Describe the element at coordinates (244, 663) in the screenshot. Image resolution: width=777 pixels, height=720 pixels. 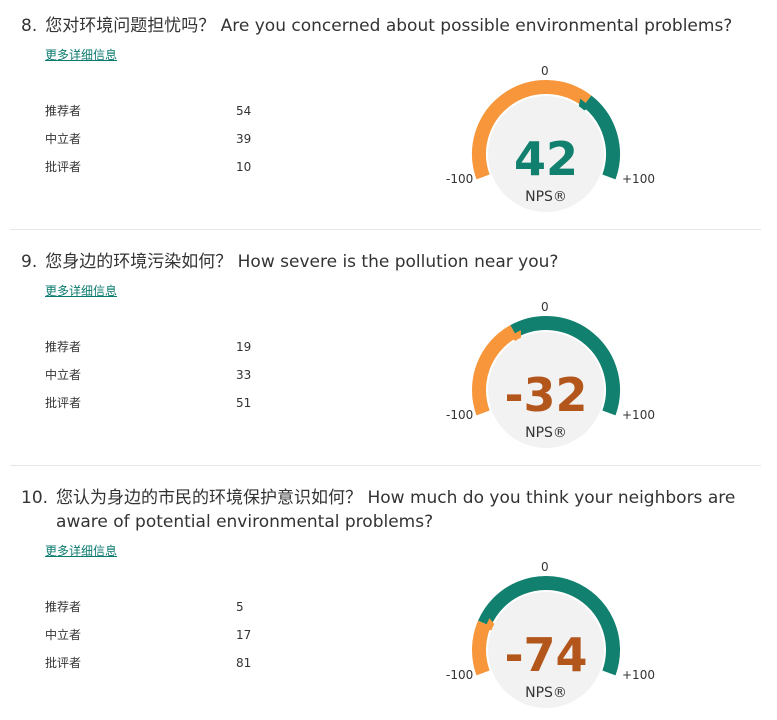
I see `detractors-count: 81` at that location.